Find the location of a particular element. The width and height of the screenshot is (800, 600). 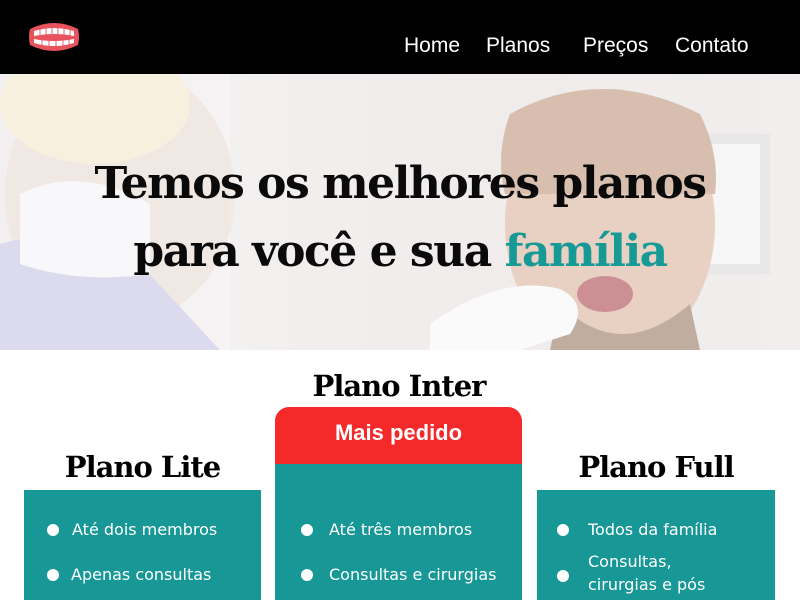

hero-headline-line2: para você e sua família is located at coordinates (400, 252).